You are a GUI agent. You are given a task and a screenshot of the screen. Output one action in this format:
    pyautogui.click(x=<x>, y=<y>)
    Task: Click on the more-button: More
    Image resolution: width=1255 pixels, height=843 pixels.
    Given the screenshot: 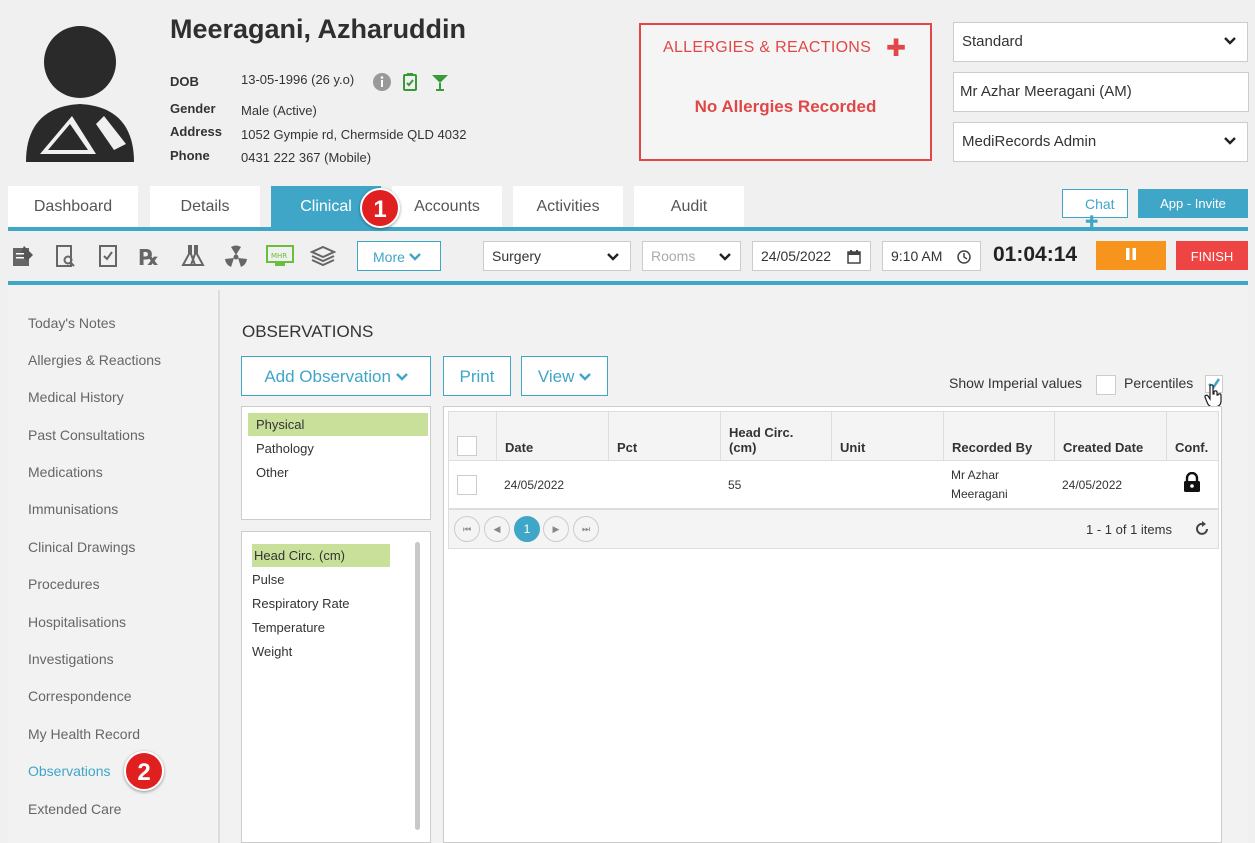 What is the action you would take?
    pyautogui.click(x=399, y=256)
    